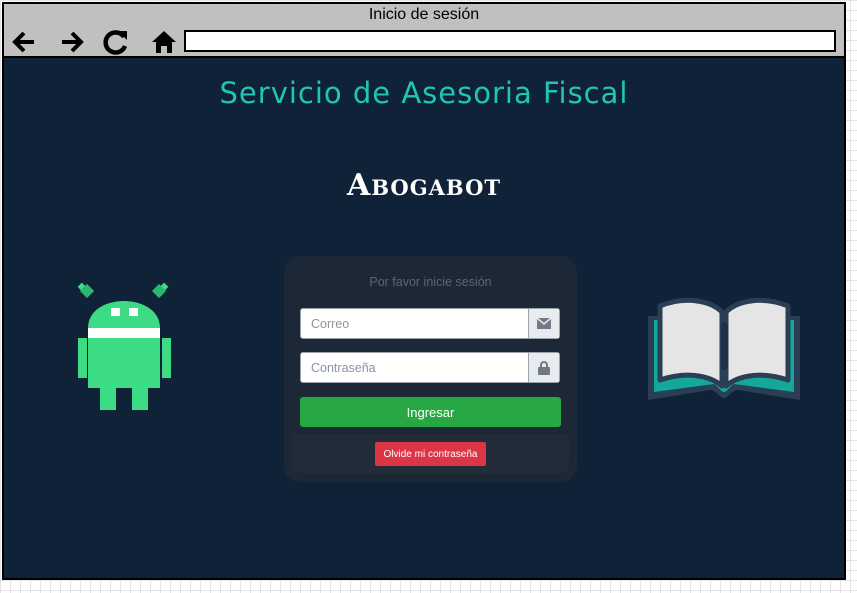 Image resolution: width=857 pixels, height=593 pixels. Describe the element at coordinates (430, 412) in the screenshot. I see `login-button: Ingresar` at that location.